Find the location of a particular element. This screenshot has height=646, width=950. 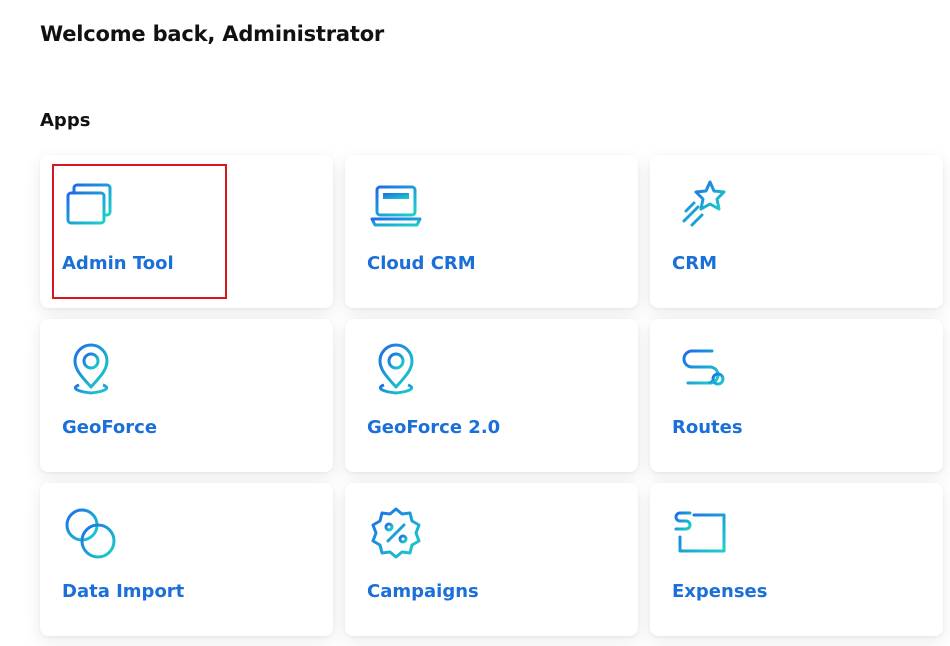

apps-section-title: Apps is located at coordinates (65, 120).